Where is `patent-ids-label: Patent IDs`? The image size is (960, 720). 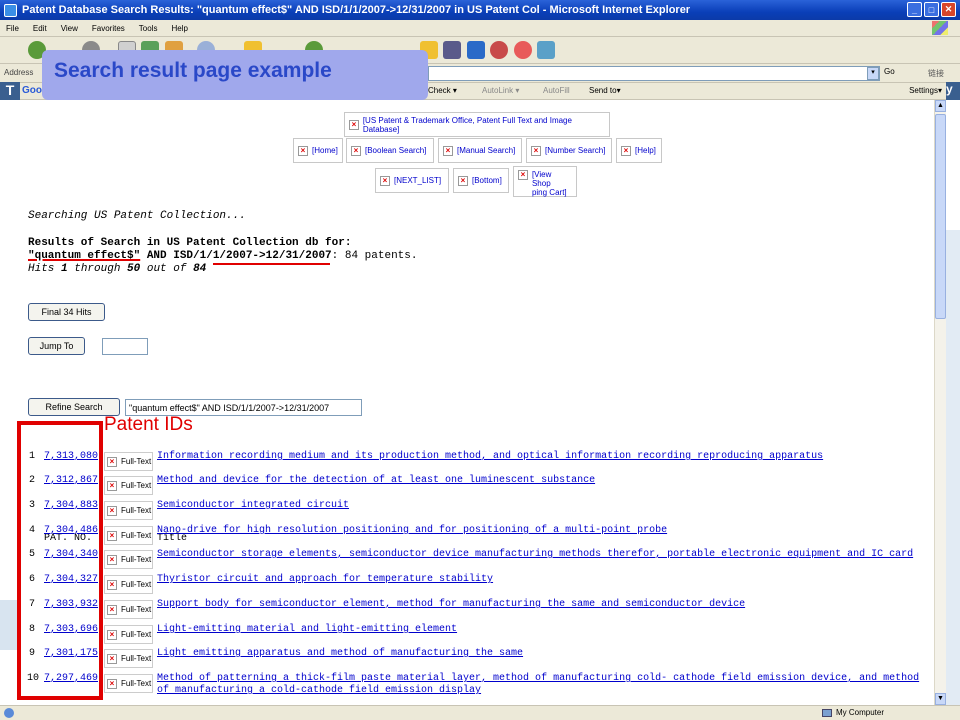
patent-ids-label: Patent IDs is located at coordinates (148, 424).